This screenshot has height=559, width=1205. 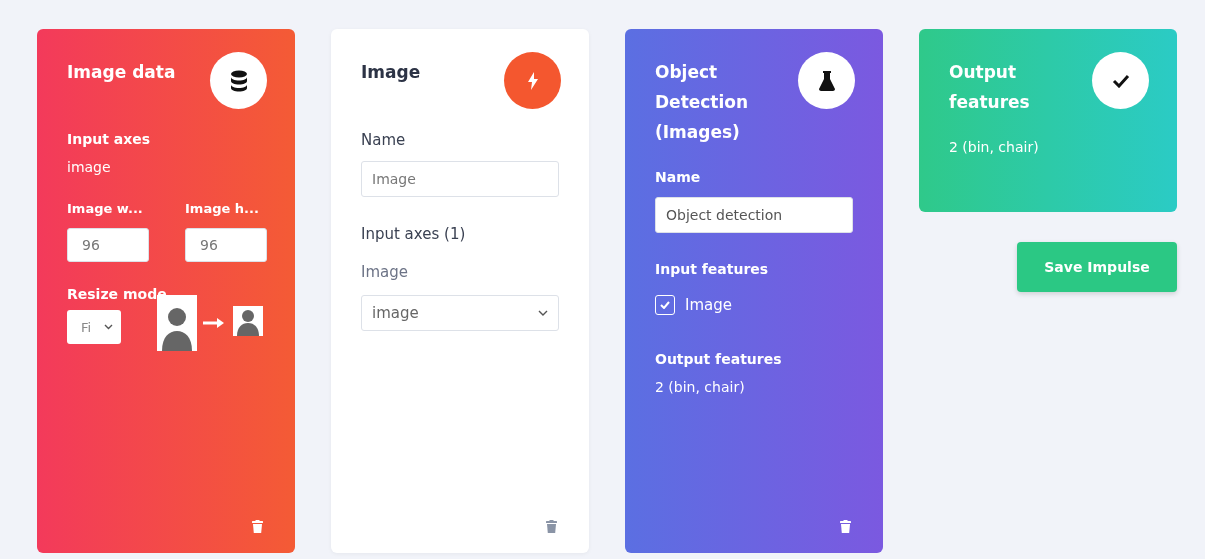 I want to click on block-title: Object Detection (Images), so click(x=702, y=102).